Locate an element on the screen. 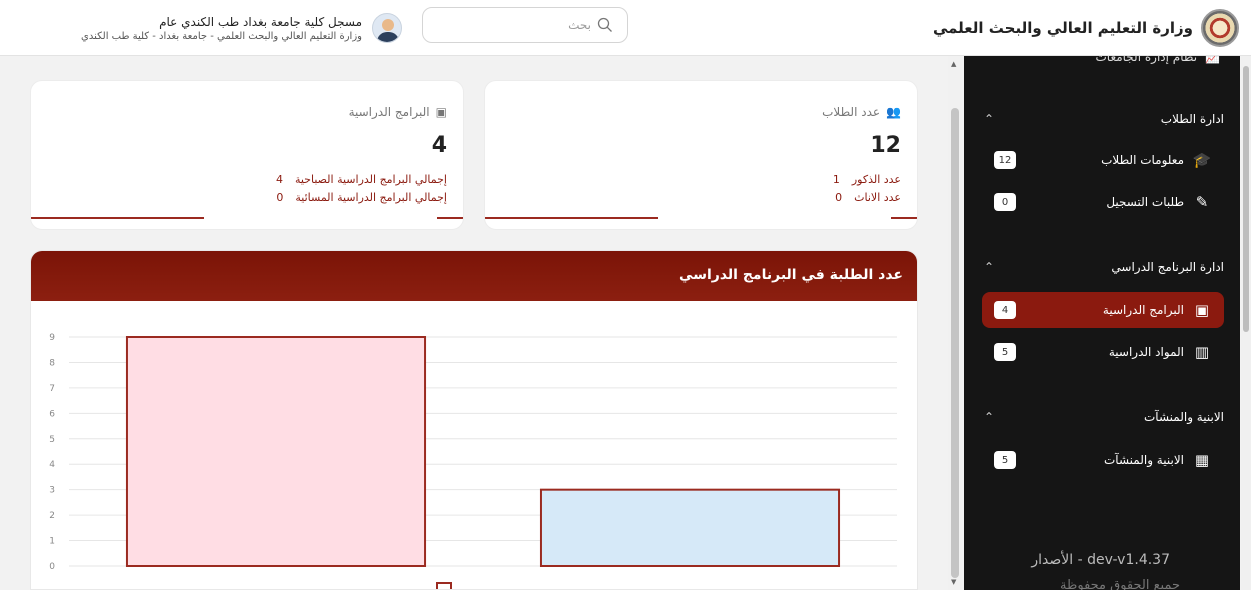  students-count-card: 👥 عدد الطلاب 12 عدد الذكور 1 عدد الاناث 0 is located at coordinates (701, 155).